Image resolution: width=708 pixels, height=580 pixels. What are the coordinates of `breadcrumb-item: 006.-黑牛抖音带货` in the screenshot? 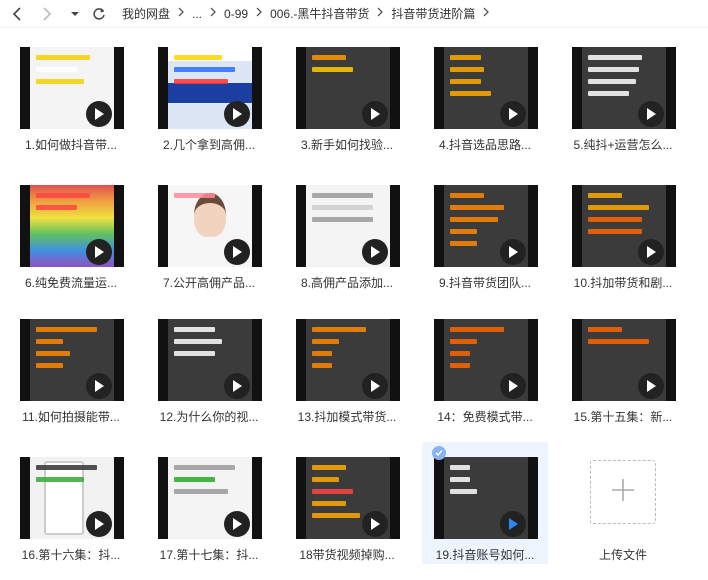 It's located at (319, 13).